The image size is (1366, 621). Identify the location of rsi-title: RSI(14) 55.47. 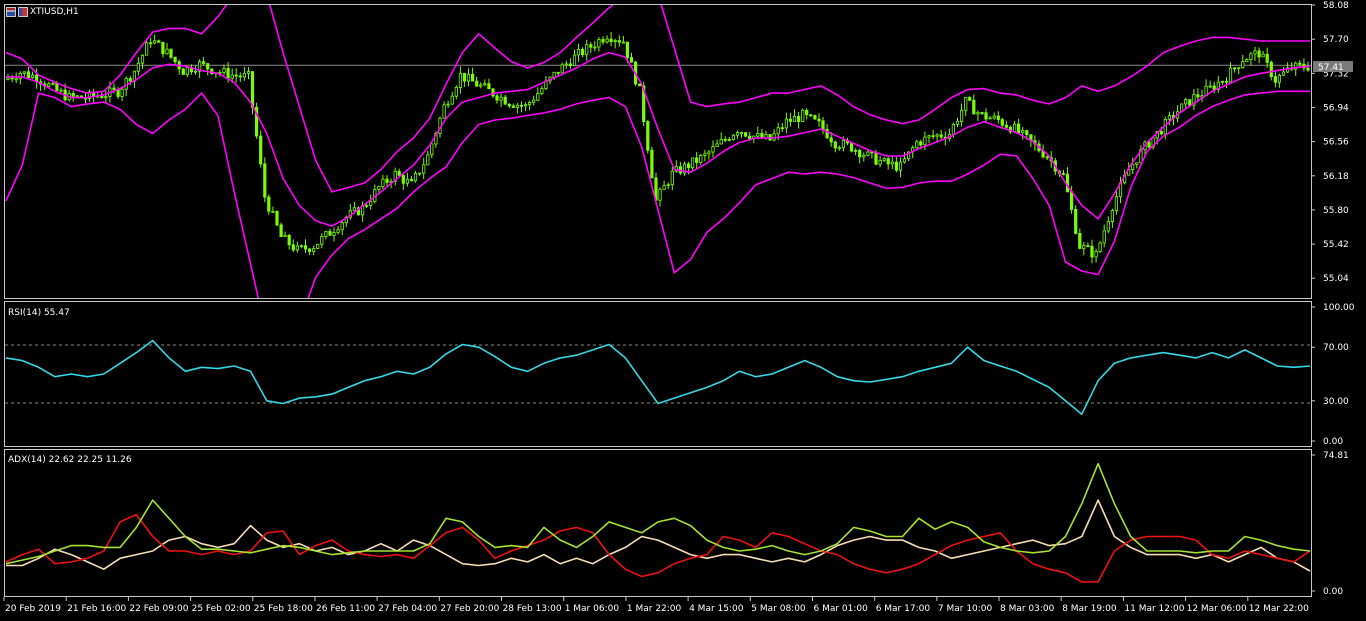
(39, 313).